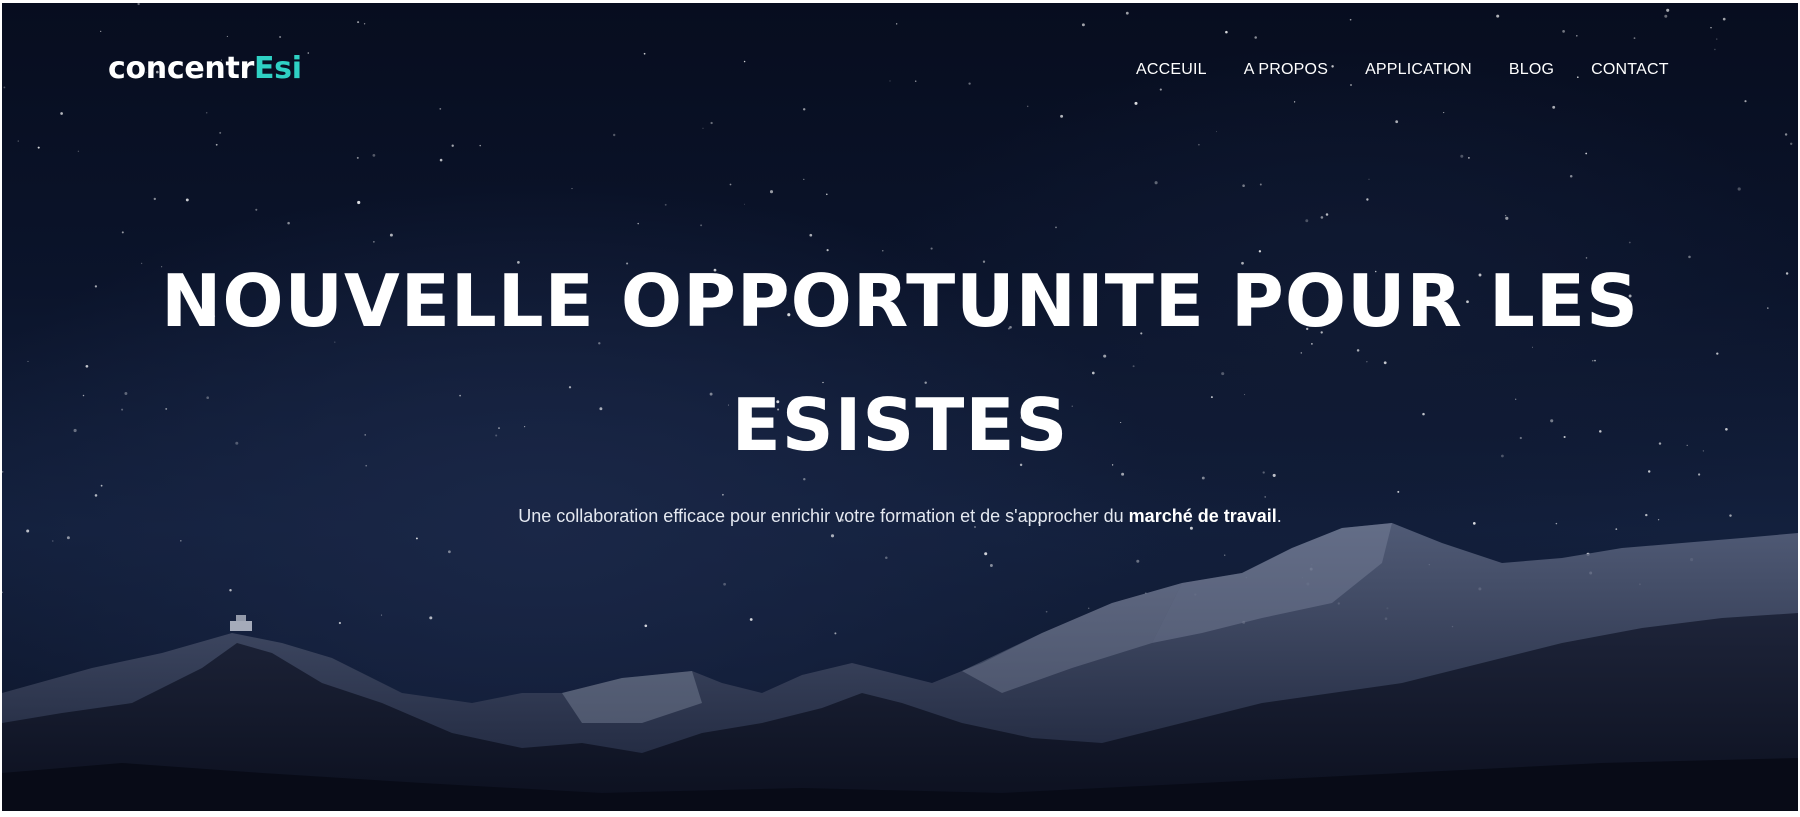 This screenshot has height=817, width=1800. What do you see at coordinates (900, 301) in the screenshot?
I see `hero-headline-line-1: NOUVELLE OPPORTUNITE POUR LES` at bounding box center [900, 301].